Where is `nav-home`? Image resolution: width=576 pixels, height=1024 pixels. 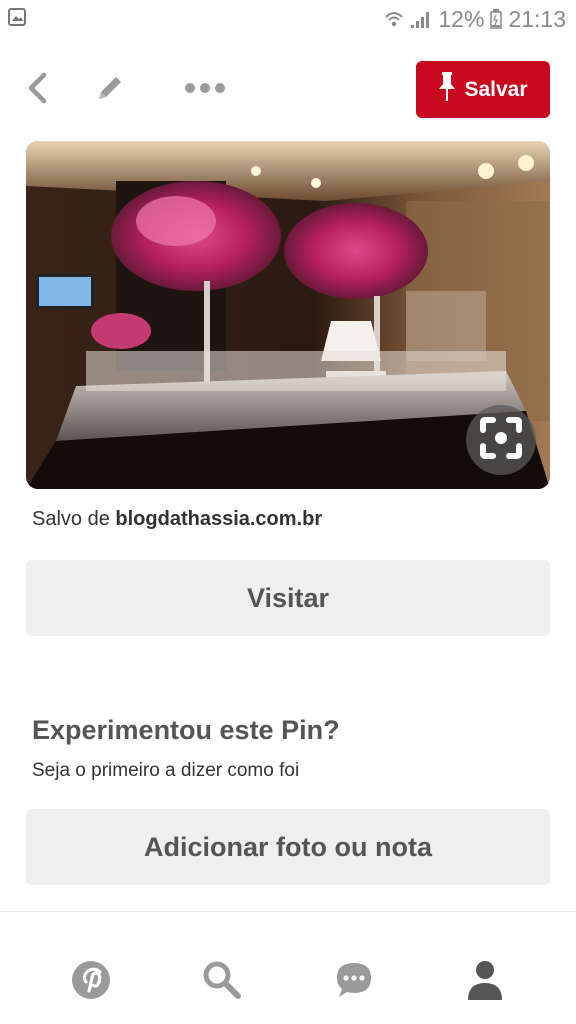 nav-home is located at coordinates (91, 982).